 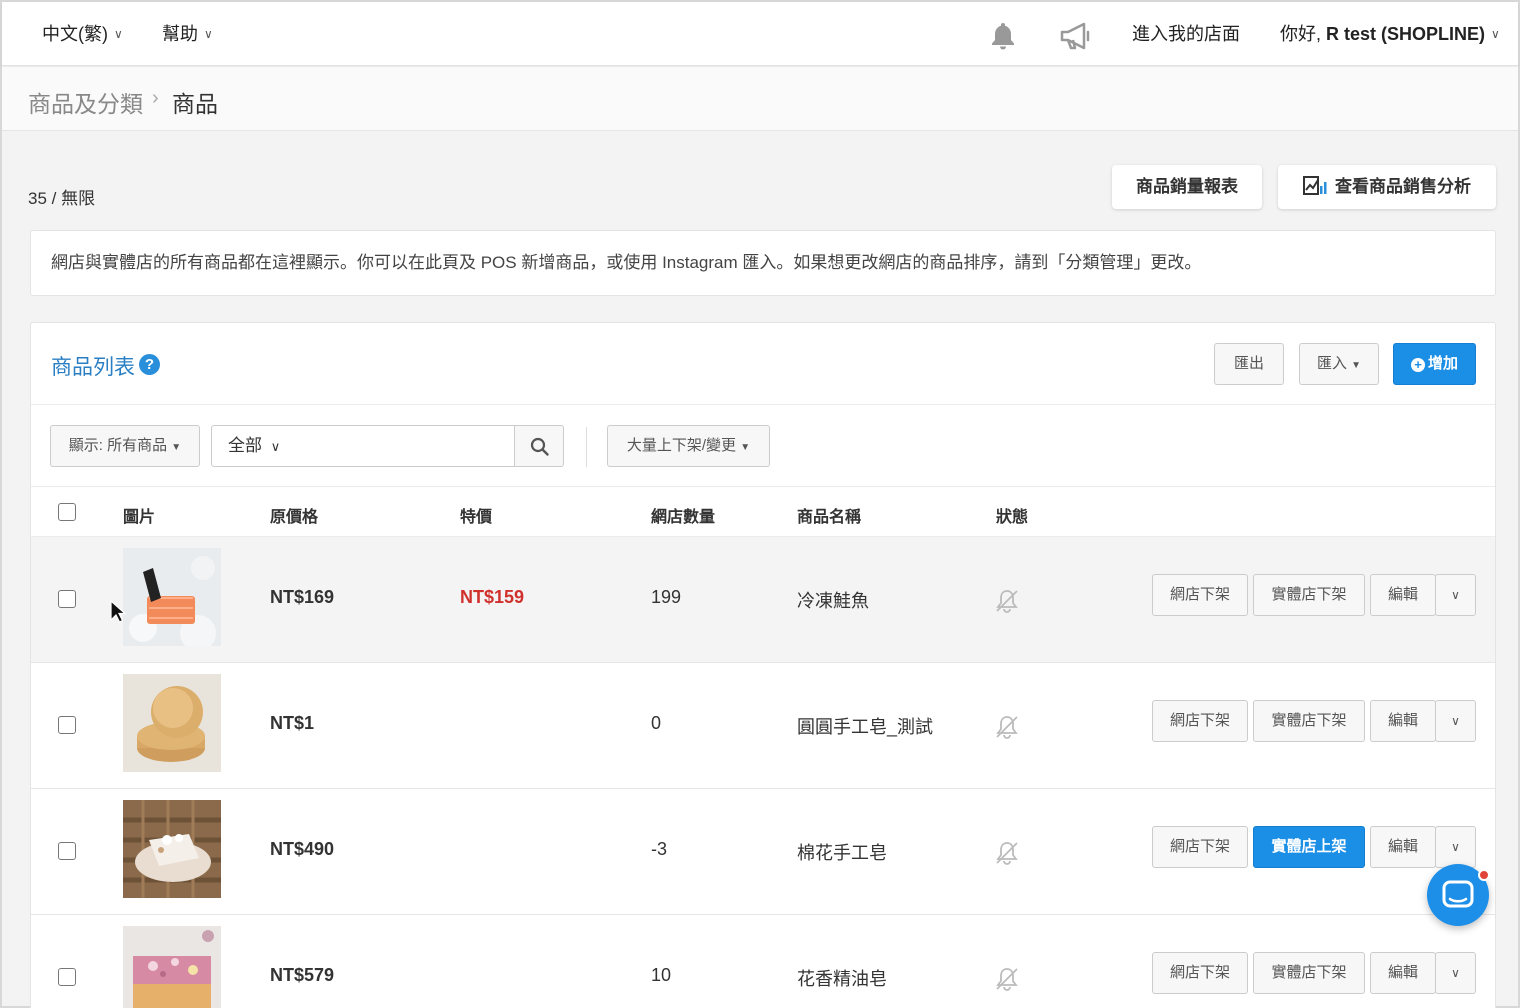 What do you see at coordinates (763, 852) in the screenshot?
I see `table-row: NT$490 -3 棉花手工皂 網店下架 實體店上架 編輯 ∨` at bounding box center [763, 852].